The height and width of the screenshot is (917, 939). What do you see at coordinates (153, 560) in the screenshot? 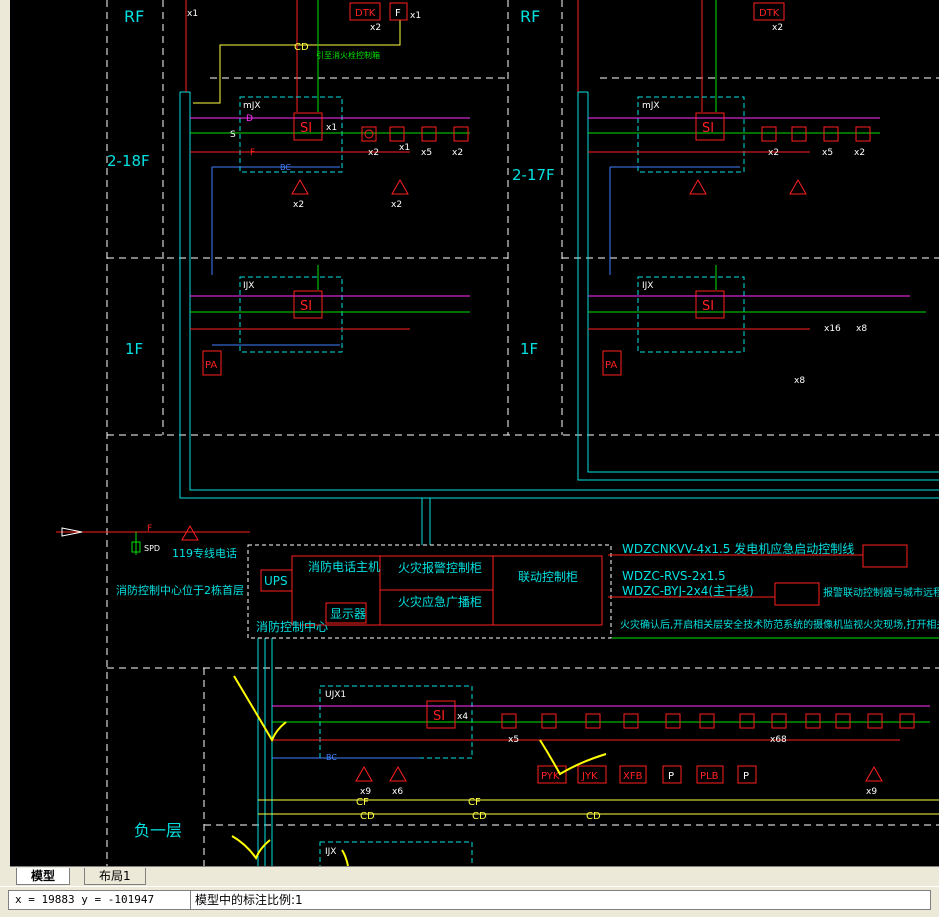
I see `hotline-group: SPD F 119专线电话 消防控制中心位于2栋首层` at bounding box center [153, 560].